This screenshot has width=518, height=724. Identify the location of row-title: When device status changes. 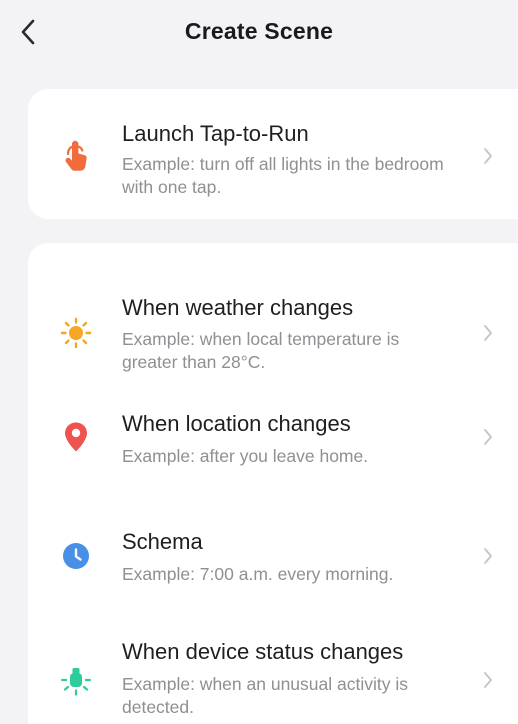
(263, 651).